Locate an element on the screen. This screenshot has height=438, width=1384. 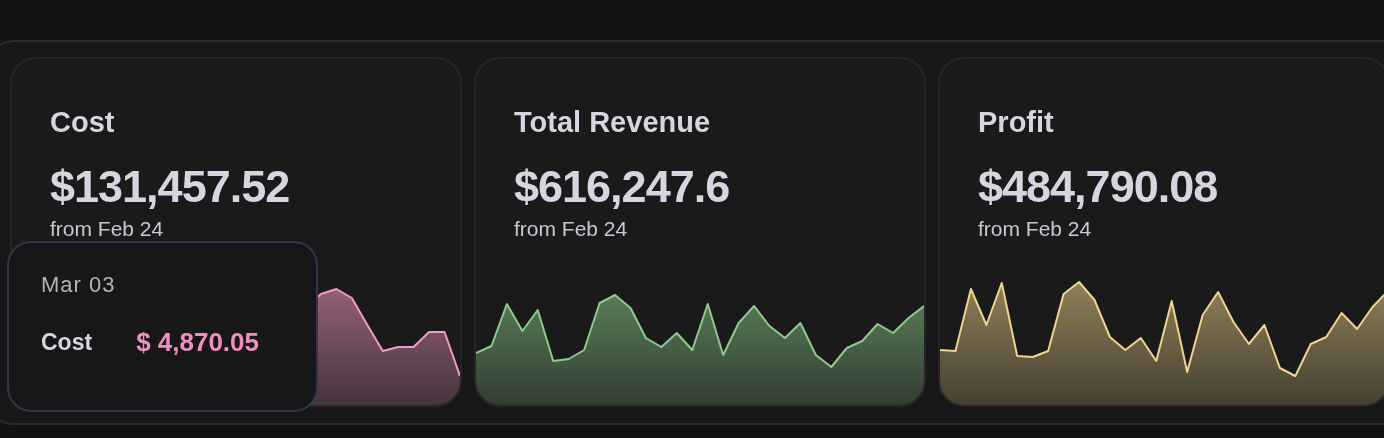
card-value: $484,790.08 is located at coordinates (1098, 187).